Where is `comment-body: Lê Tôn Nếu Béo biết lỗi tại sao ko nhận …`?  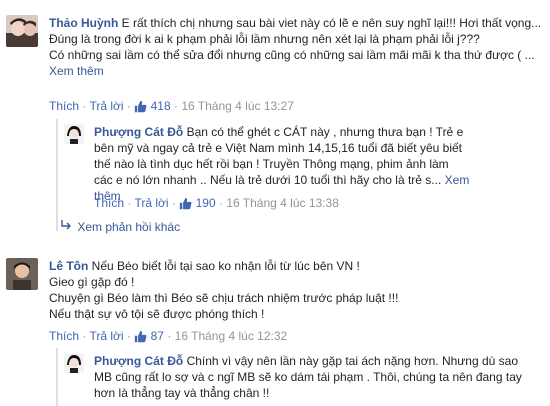
comment-body: Lê Tôn Nếu Béo biết lỗi tại sao ko nhận … is located at coordinates (234, 290).